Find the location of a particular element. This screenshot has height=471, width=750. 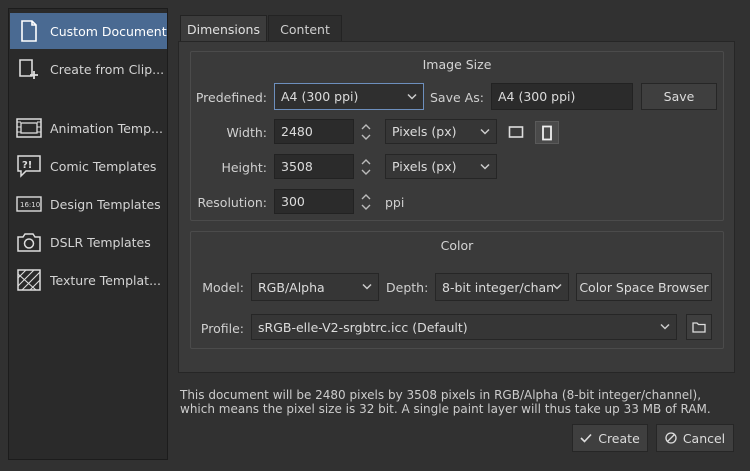

folder-icon is located at coordinates (699, 327).